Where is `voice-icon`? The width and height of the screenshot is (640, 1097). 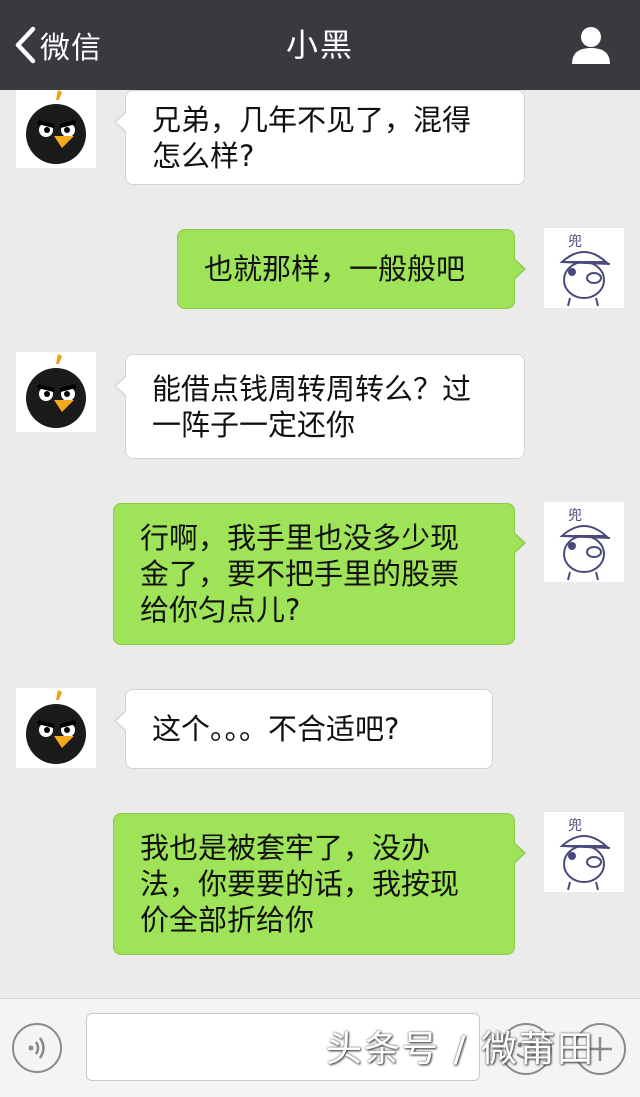 voice-icon is located at coordinates (36, 1048).